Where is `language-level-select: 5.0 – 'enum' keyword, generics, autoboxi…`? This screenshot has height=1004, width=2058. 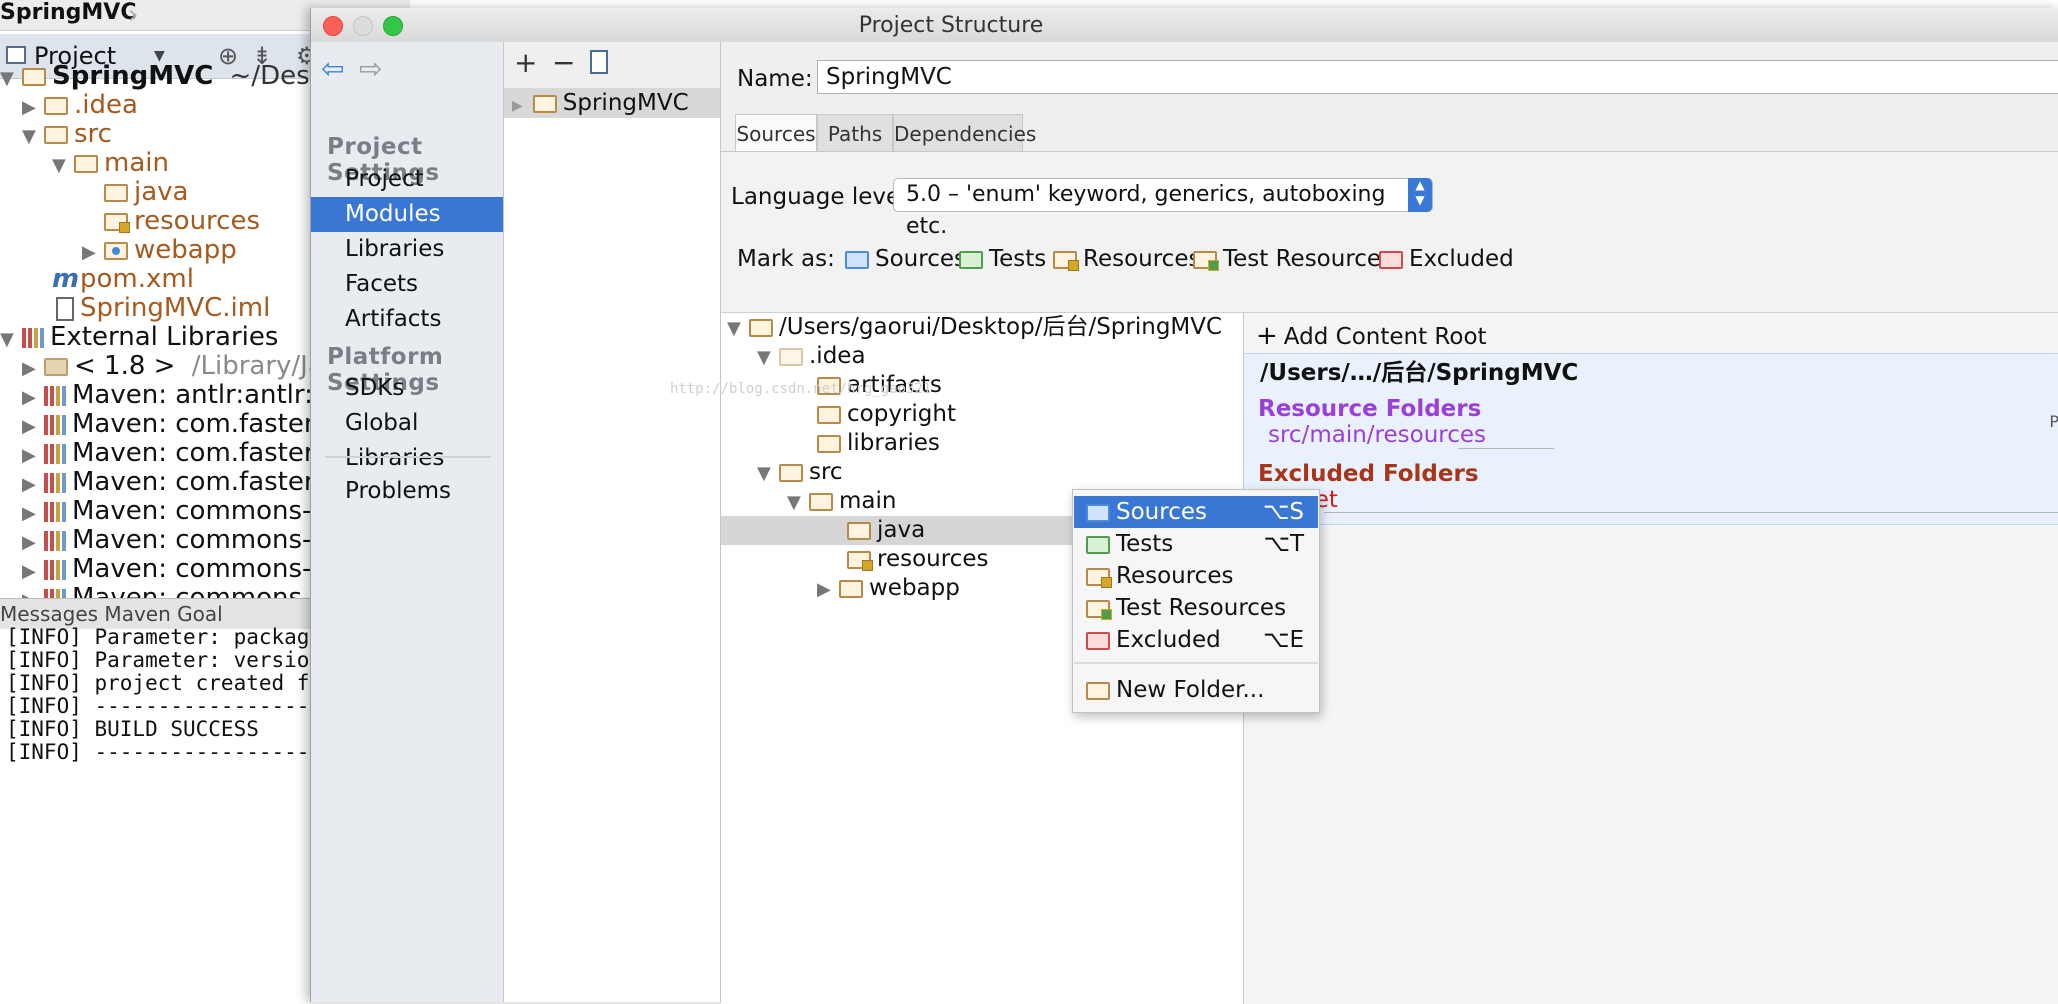 language-level-select: 5.0 – 'enum' keyword, generics, autoboxi… is located at coordinates (1163, 208).